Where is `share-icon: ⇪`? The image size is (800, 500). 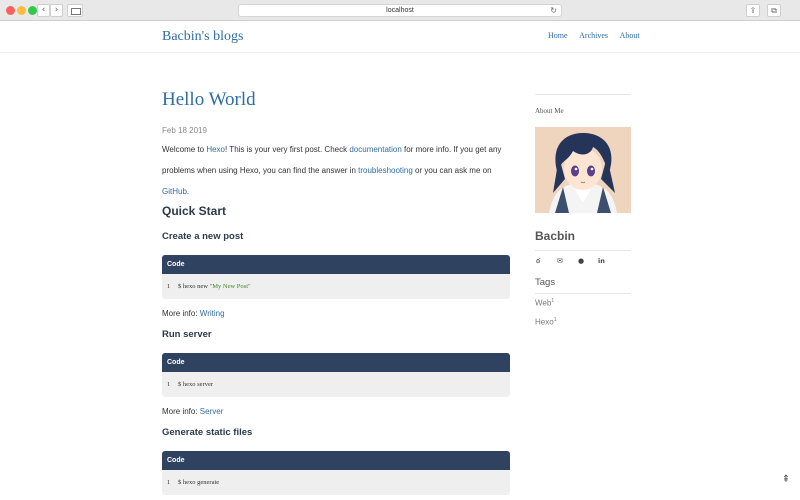
share-icon: ⇪ is located at coordinates (753, 10).